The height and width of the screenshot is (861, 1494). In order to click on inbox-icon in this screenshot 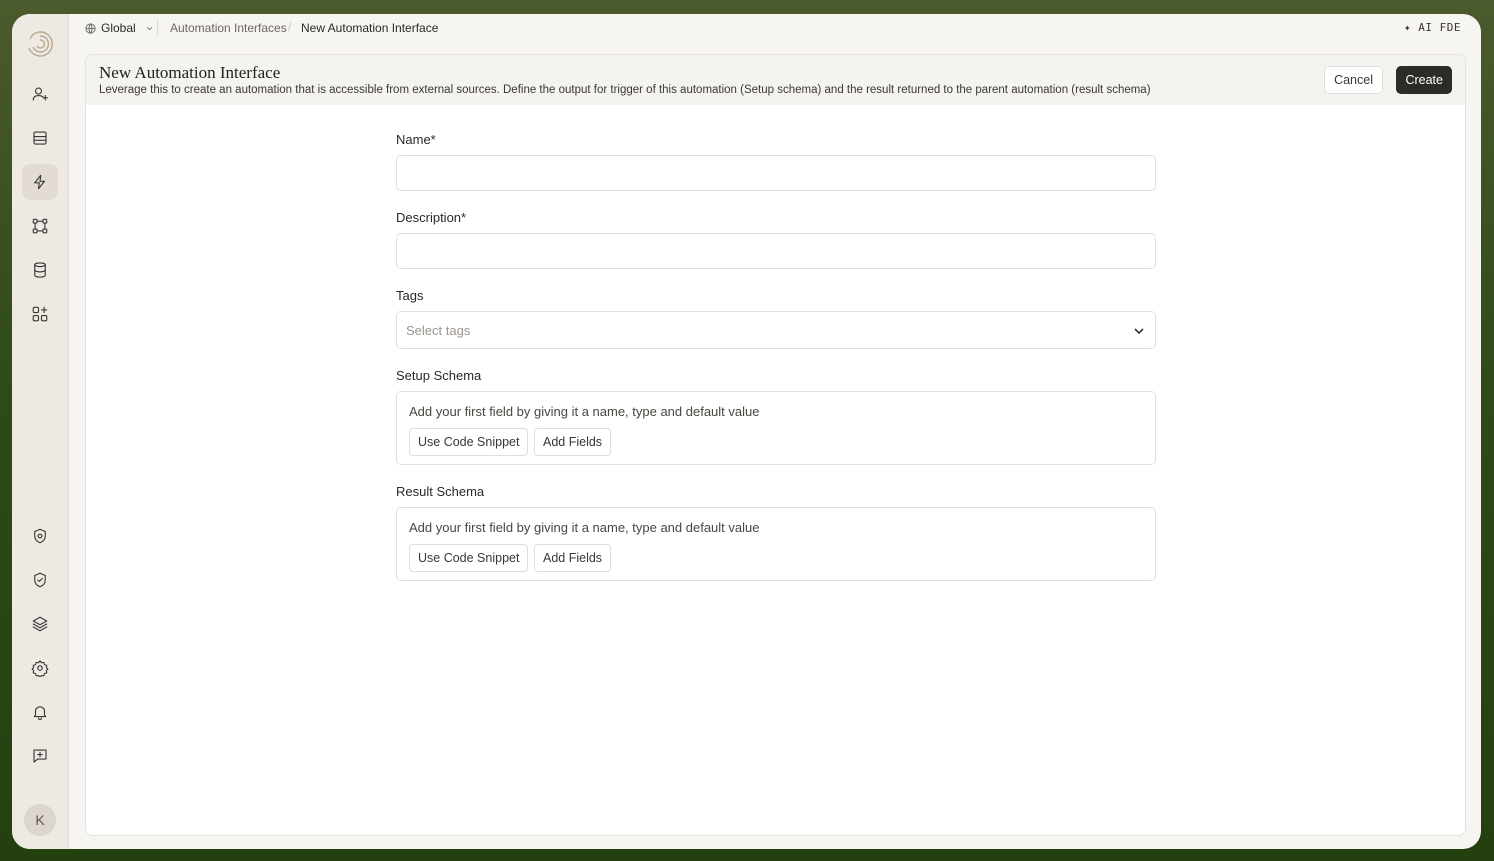, I will do `click(40, 138)`.